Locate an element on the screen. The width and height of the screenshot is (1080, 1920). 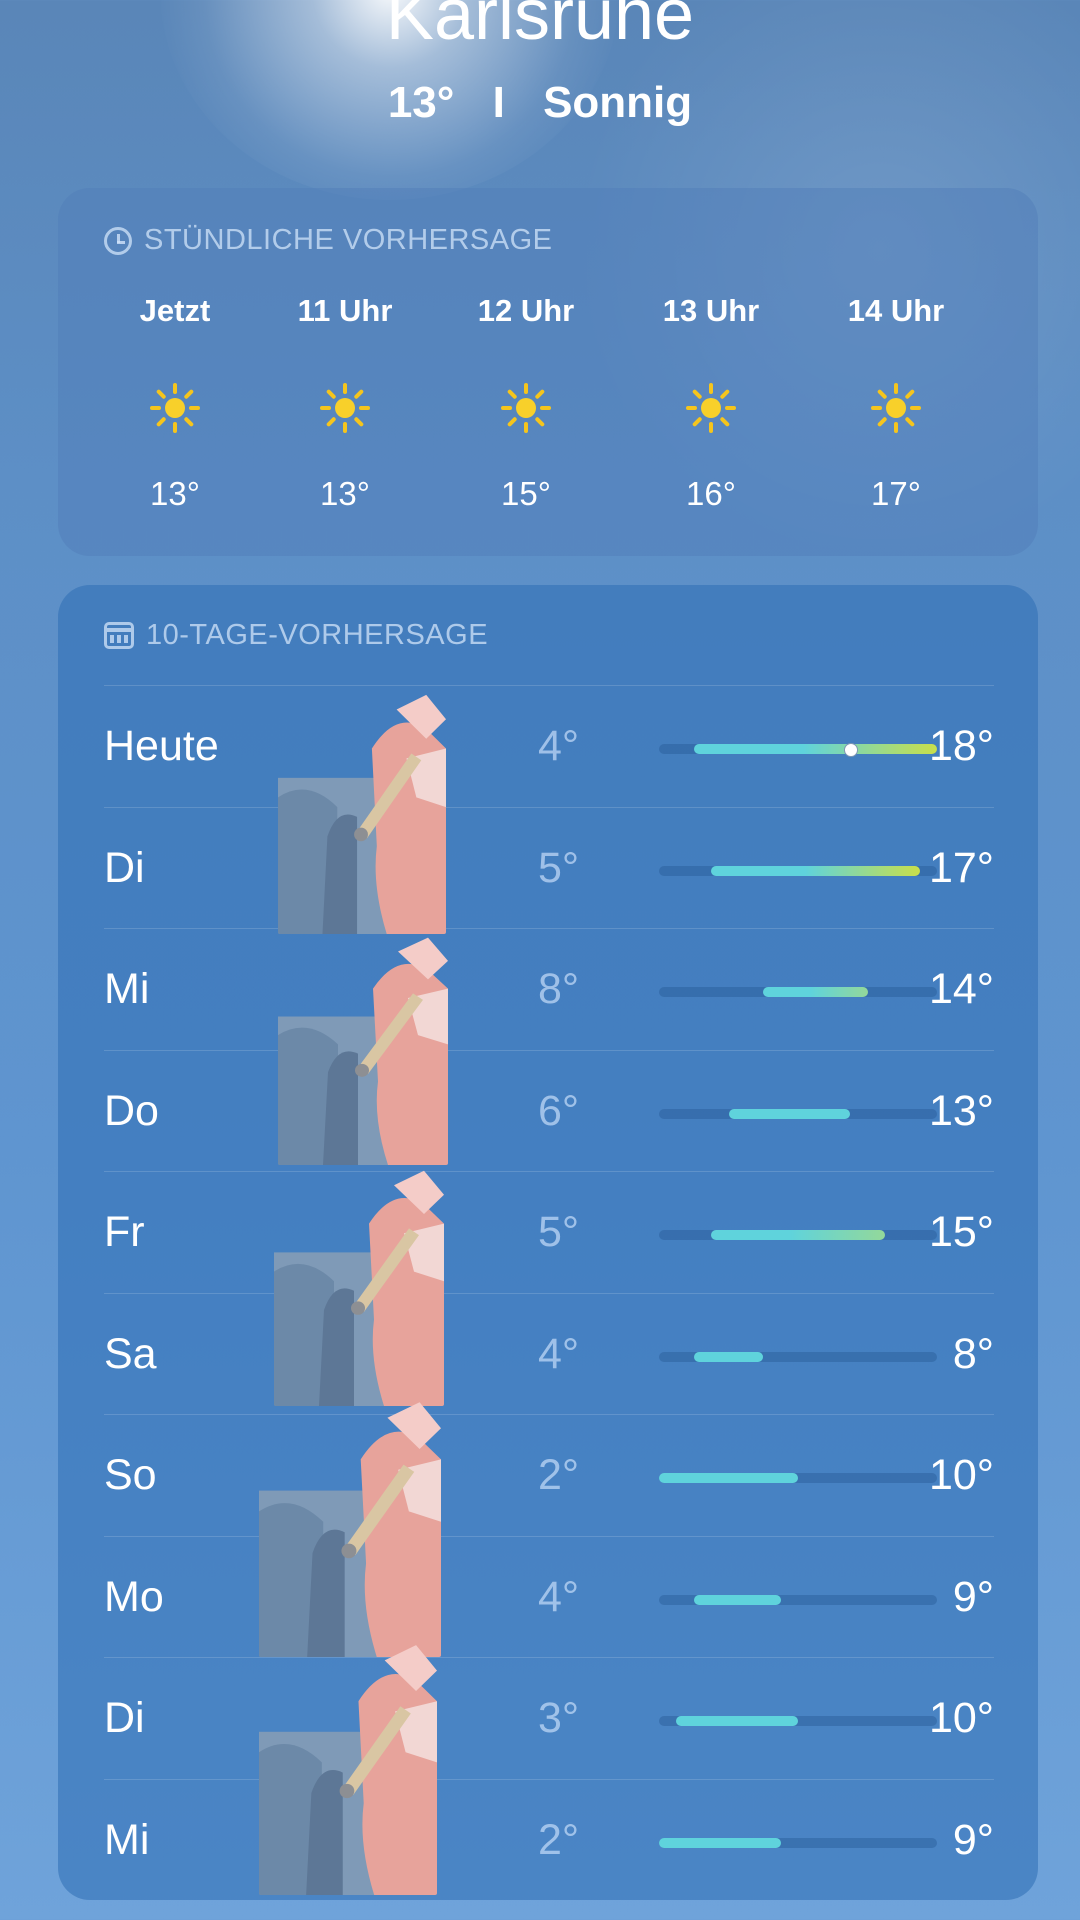
low-temp: 3° is located at coordinates (559, 1718).